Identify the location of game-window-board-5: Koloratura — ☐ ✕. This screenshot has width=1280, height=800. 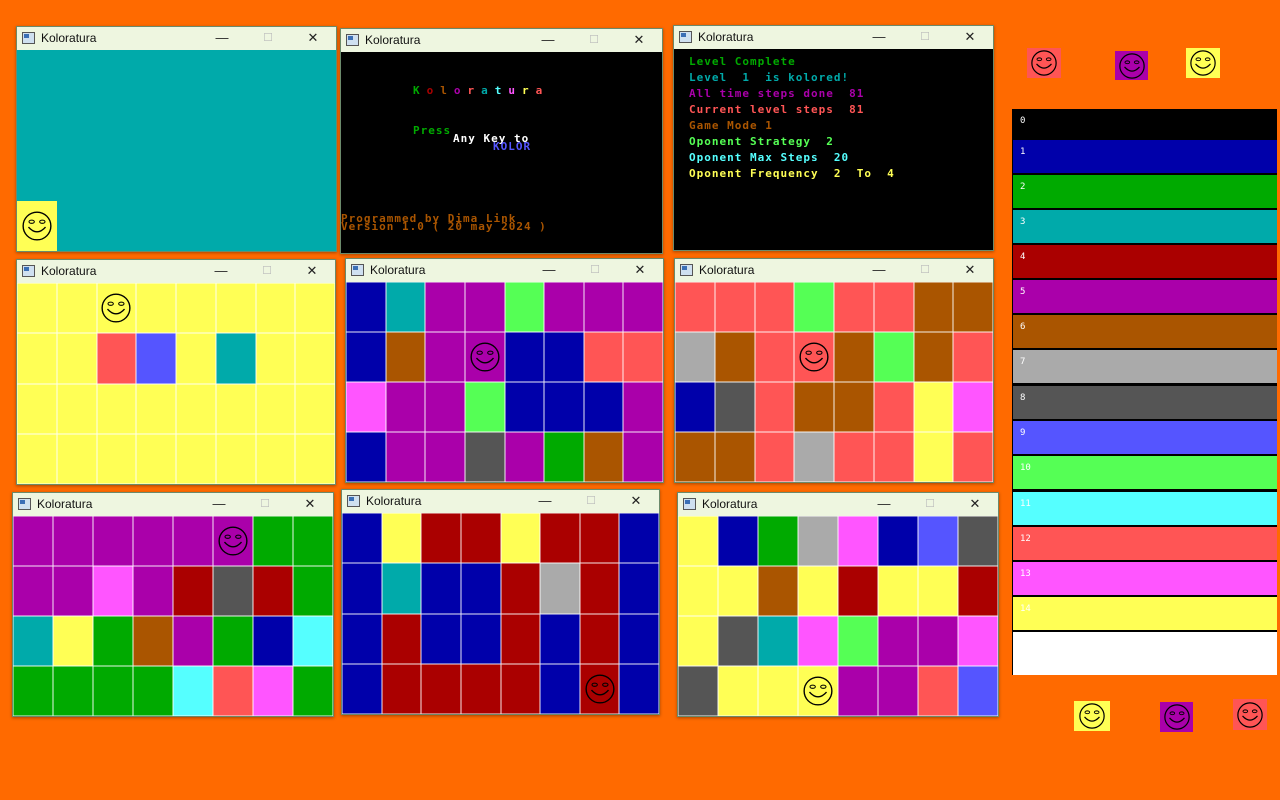
(173, 604).